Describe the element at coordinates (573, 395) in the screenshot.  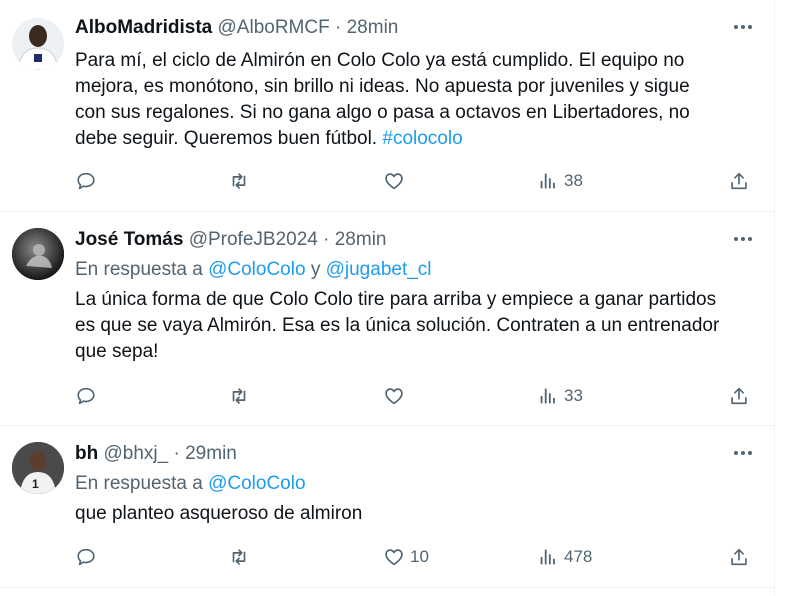
I see `views-count: 33` at that location.